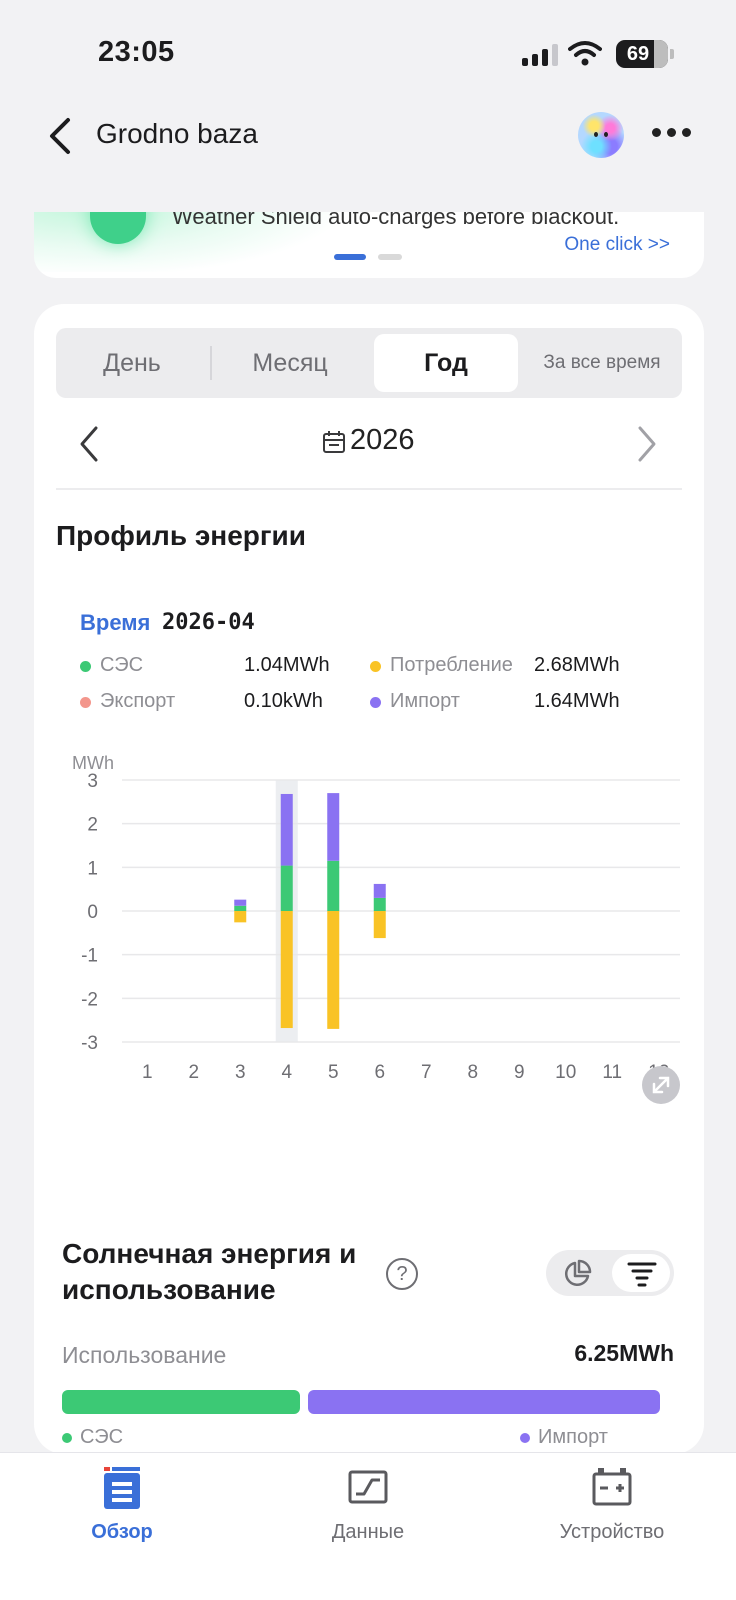 The image size is (736, 1600). What do you see at coordinates (379, 1072) in the screenshot?
I see `x-tick-label: 6` at bounding box center [379, 1072].